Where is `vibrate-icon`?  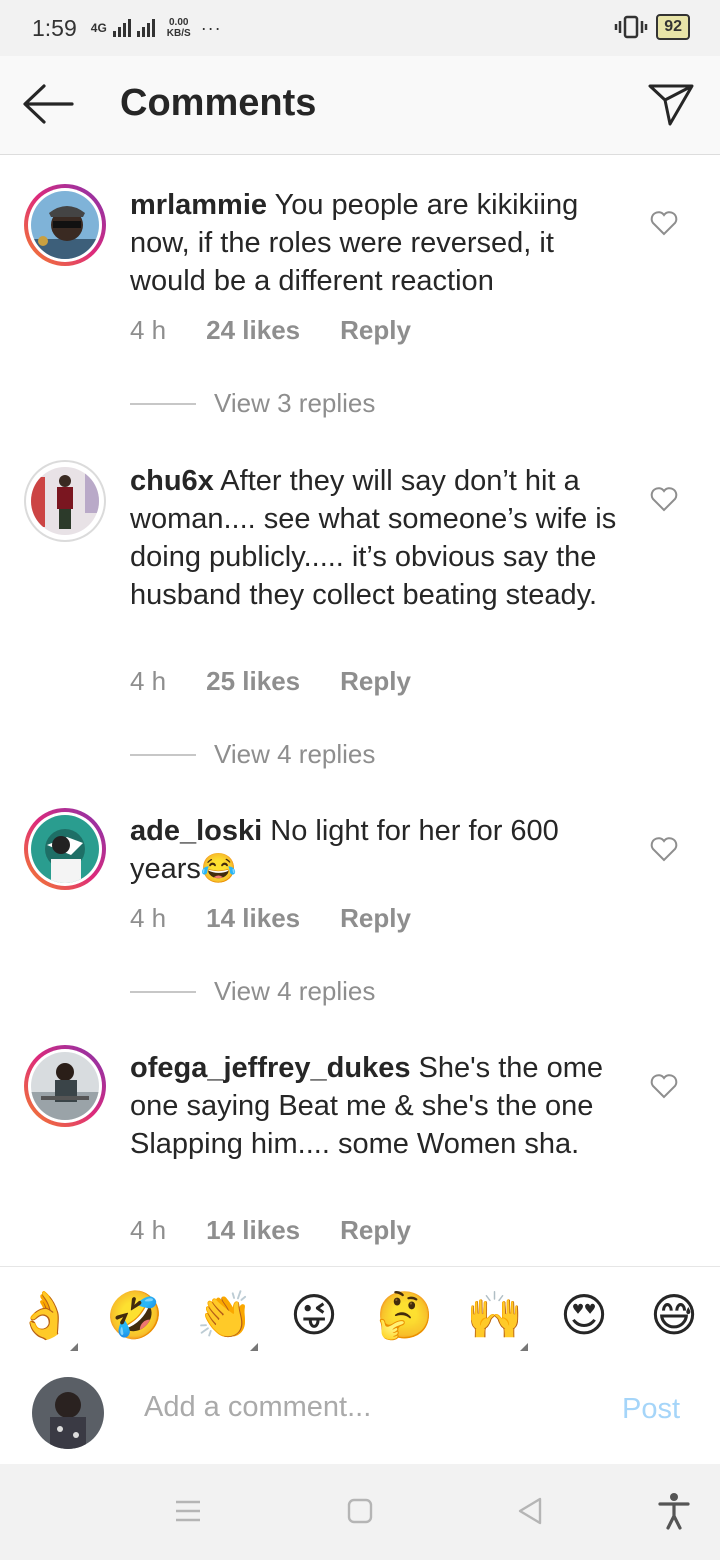 vibrate-icon is located at coordinates (631, 27).